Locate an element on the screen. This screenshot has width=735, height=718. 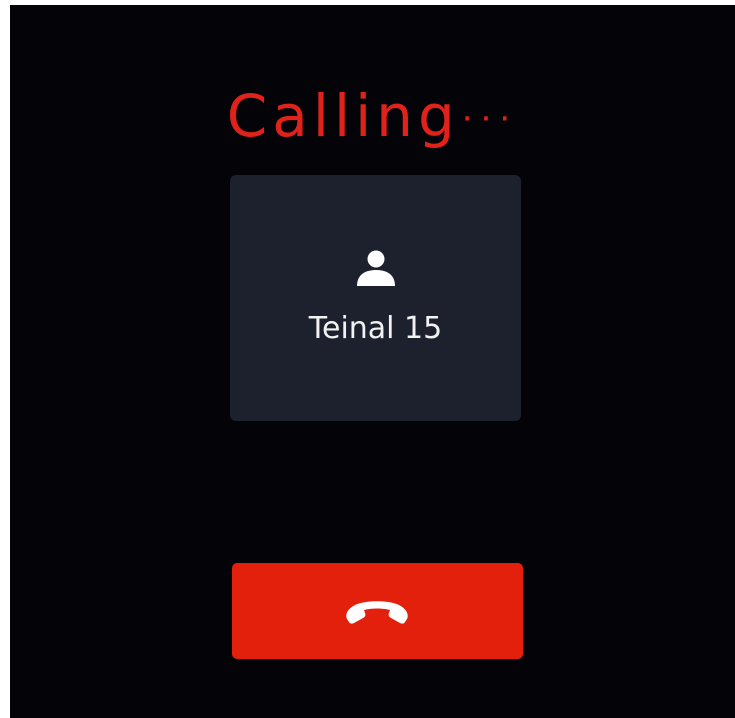
call-status-text: Calling is located at coordinates (343, 116).